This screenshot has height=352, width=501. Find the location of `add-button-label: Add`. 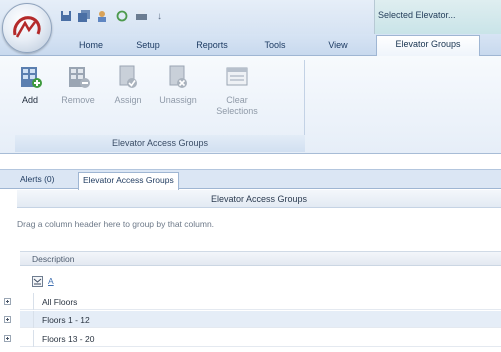

add-button-label: Add is located at coordinates (29, 100).